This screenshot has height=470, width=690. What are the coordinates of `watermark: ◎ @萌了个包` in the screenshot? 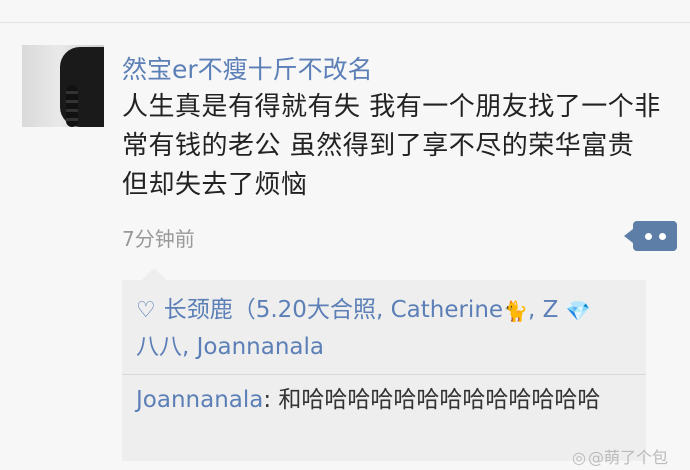 It's located at (620, 456).